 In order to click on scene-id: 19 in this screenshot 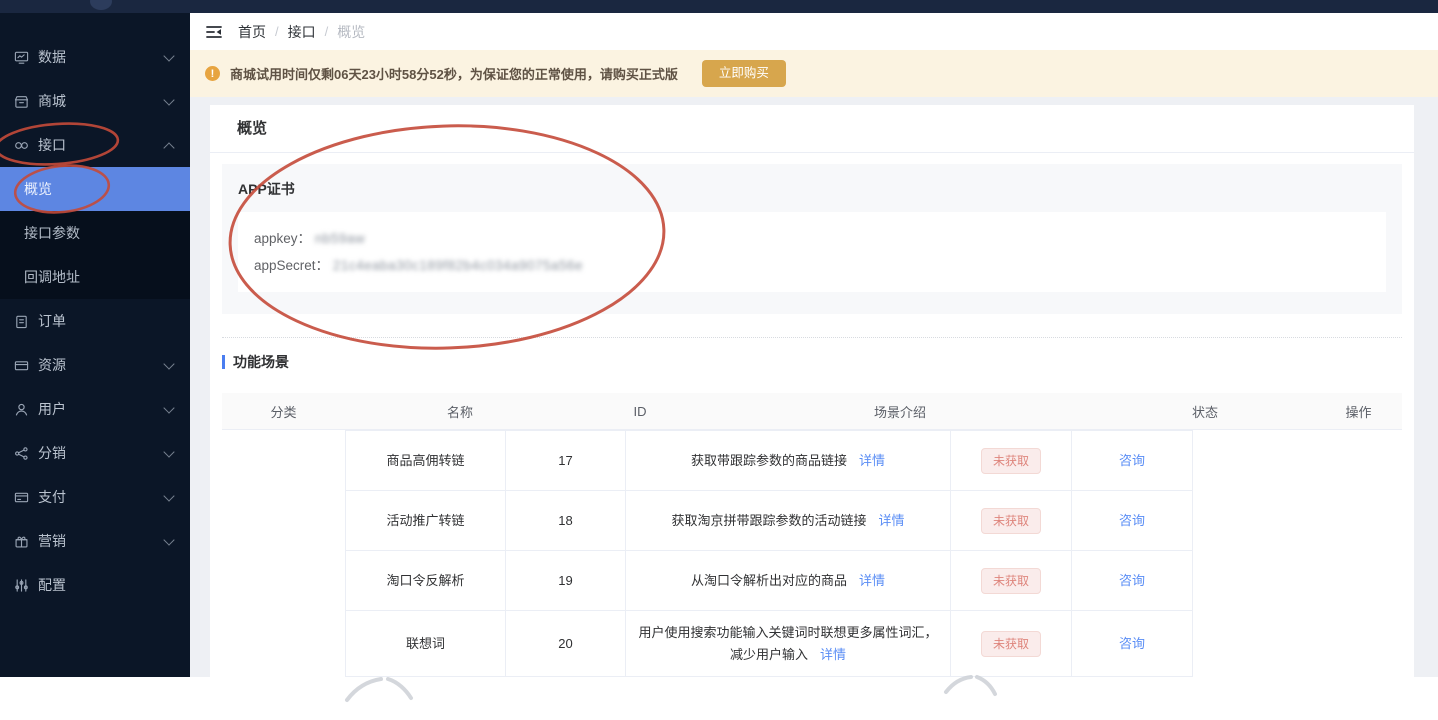, I will do `click(565, 580)`.